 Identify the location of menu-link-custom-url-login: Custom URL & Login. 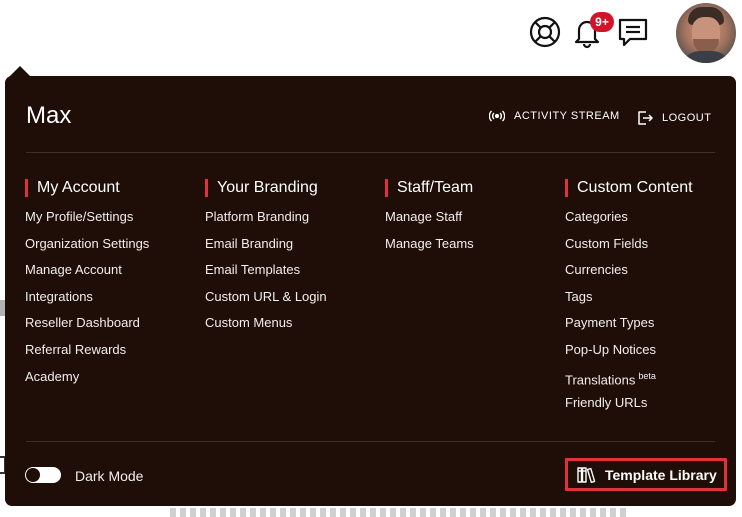
(266, 301).